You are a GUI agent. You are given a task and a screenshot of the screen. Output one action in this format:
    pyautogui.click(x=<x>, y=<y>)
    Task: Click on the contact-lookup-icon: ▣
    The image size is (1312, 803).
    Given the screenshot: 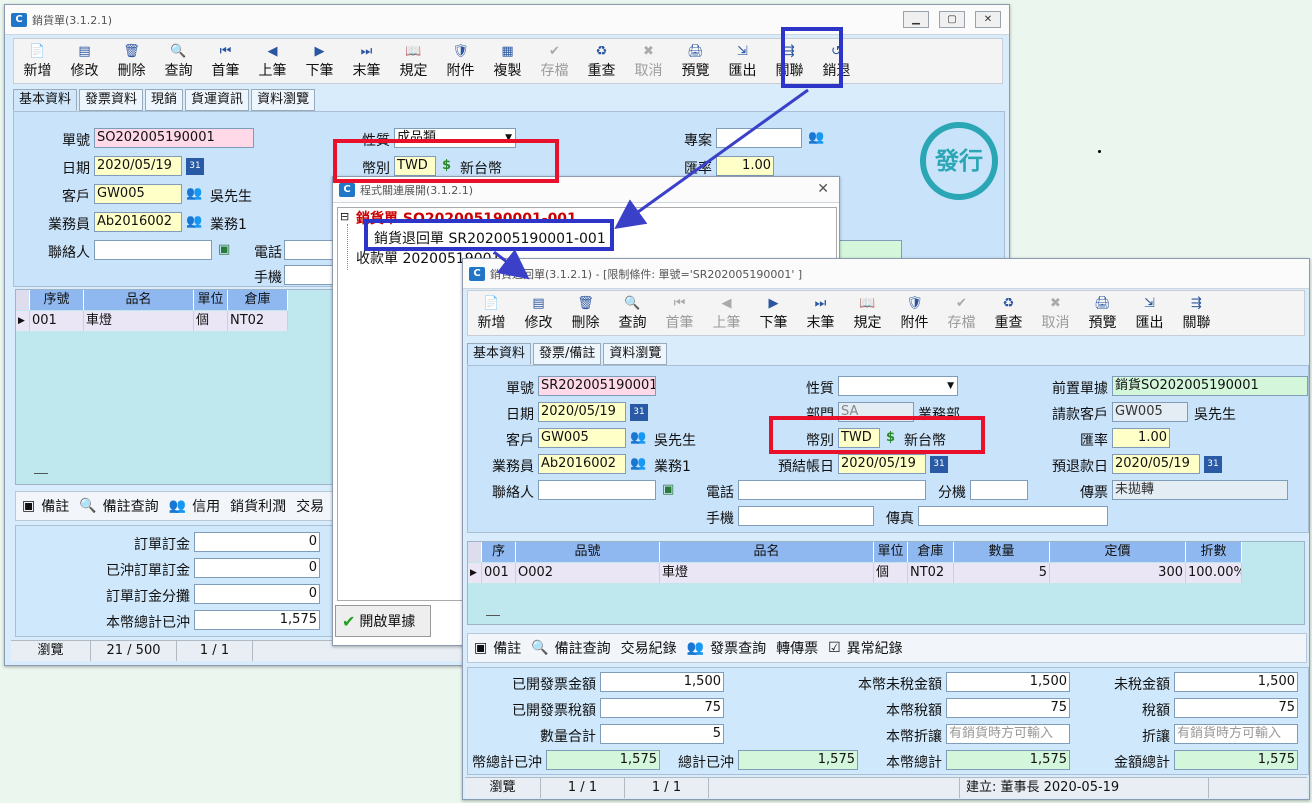 What is the action you would take?
    pyautogui.click(x=224, y=249)
    